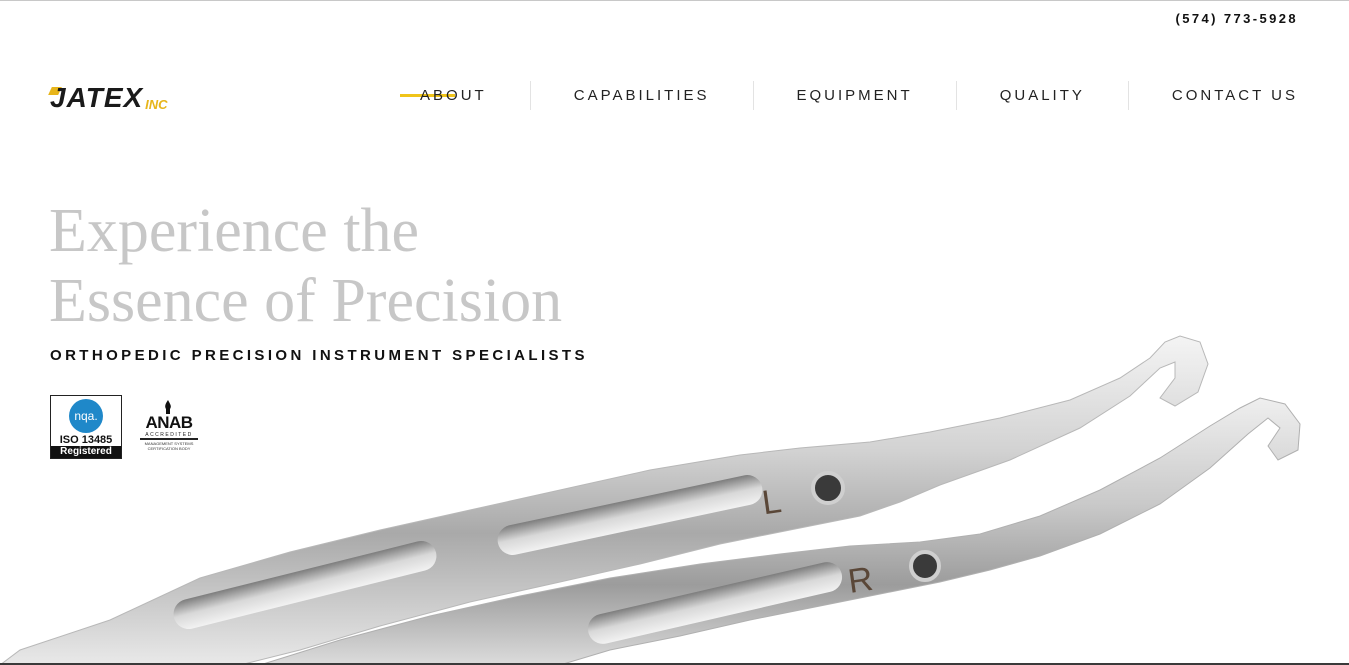 The width and height of the screenshot is (1349, 665). What do you see at coordinates (453, 95) in the screenshot?
I see `nav-about-label: ABOUT` at bounding box center [453, 95].